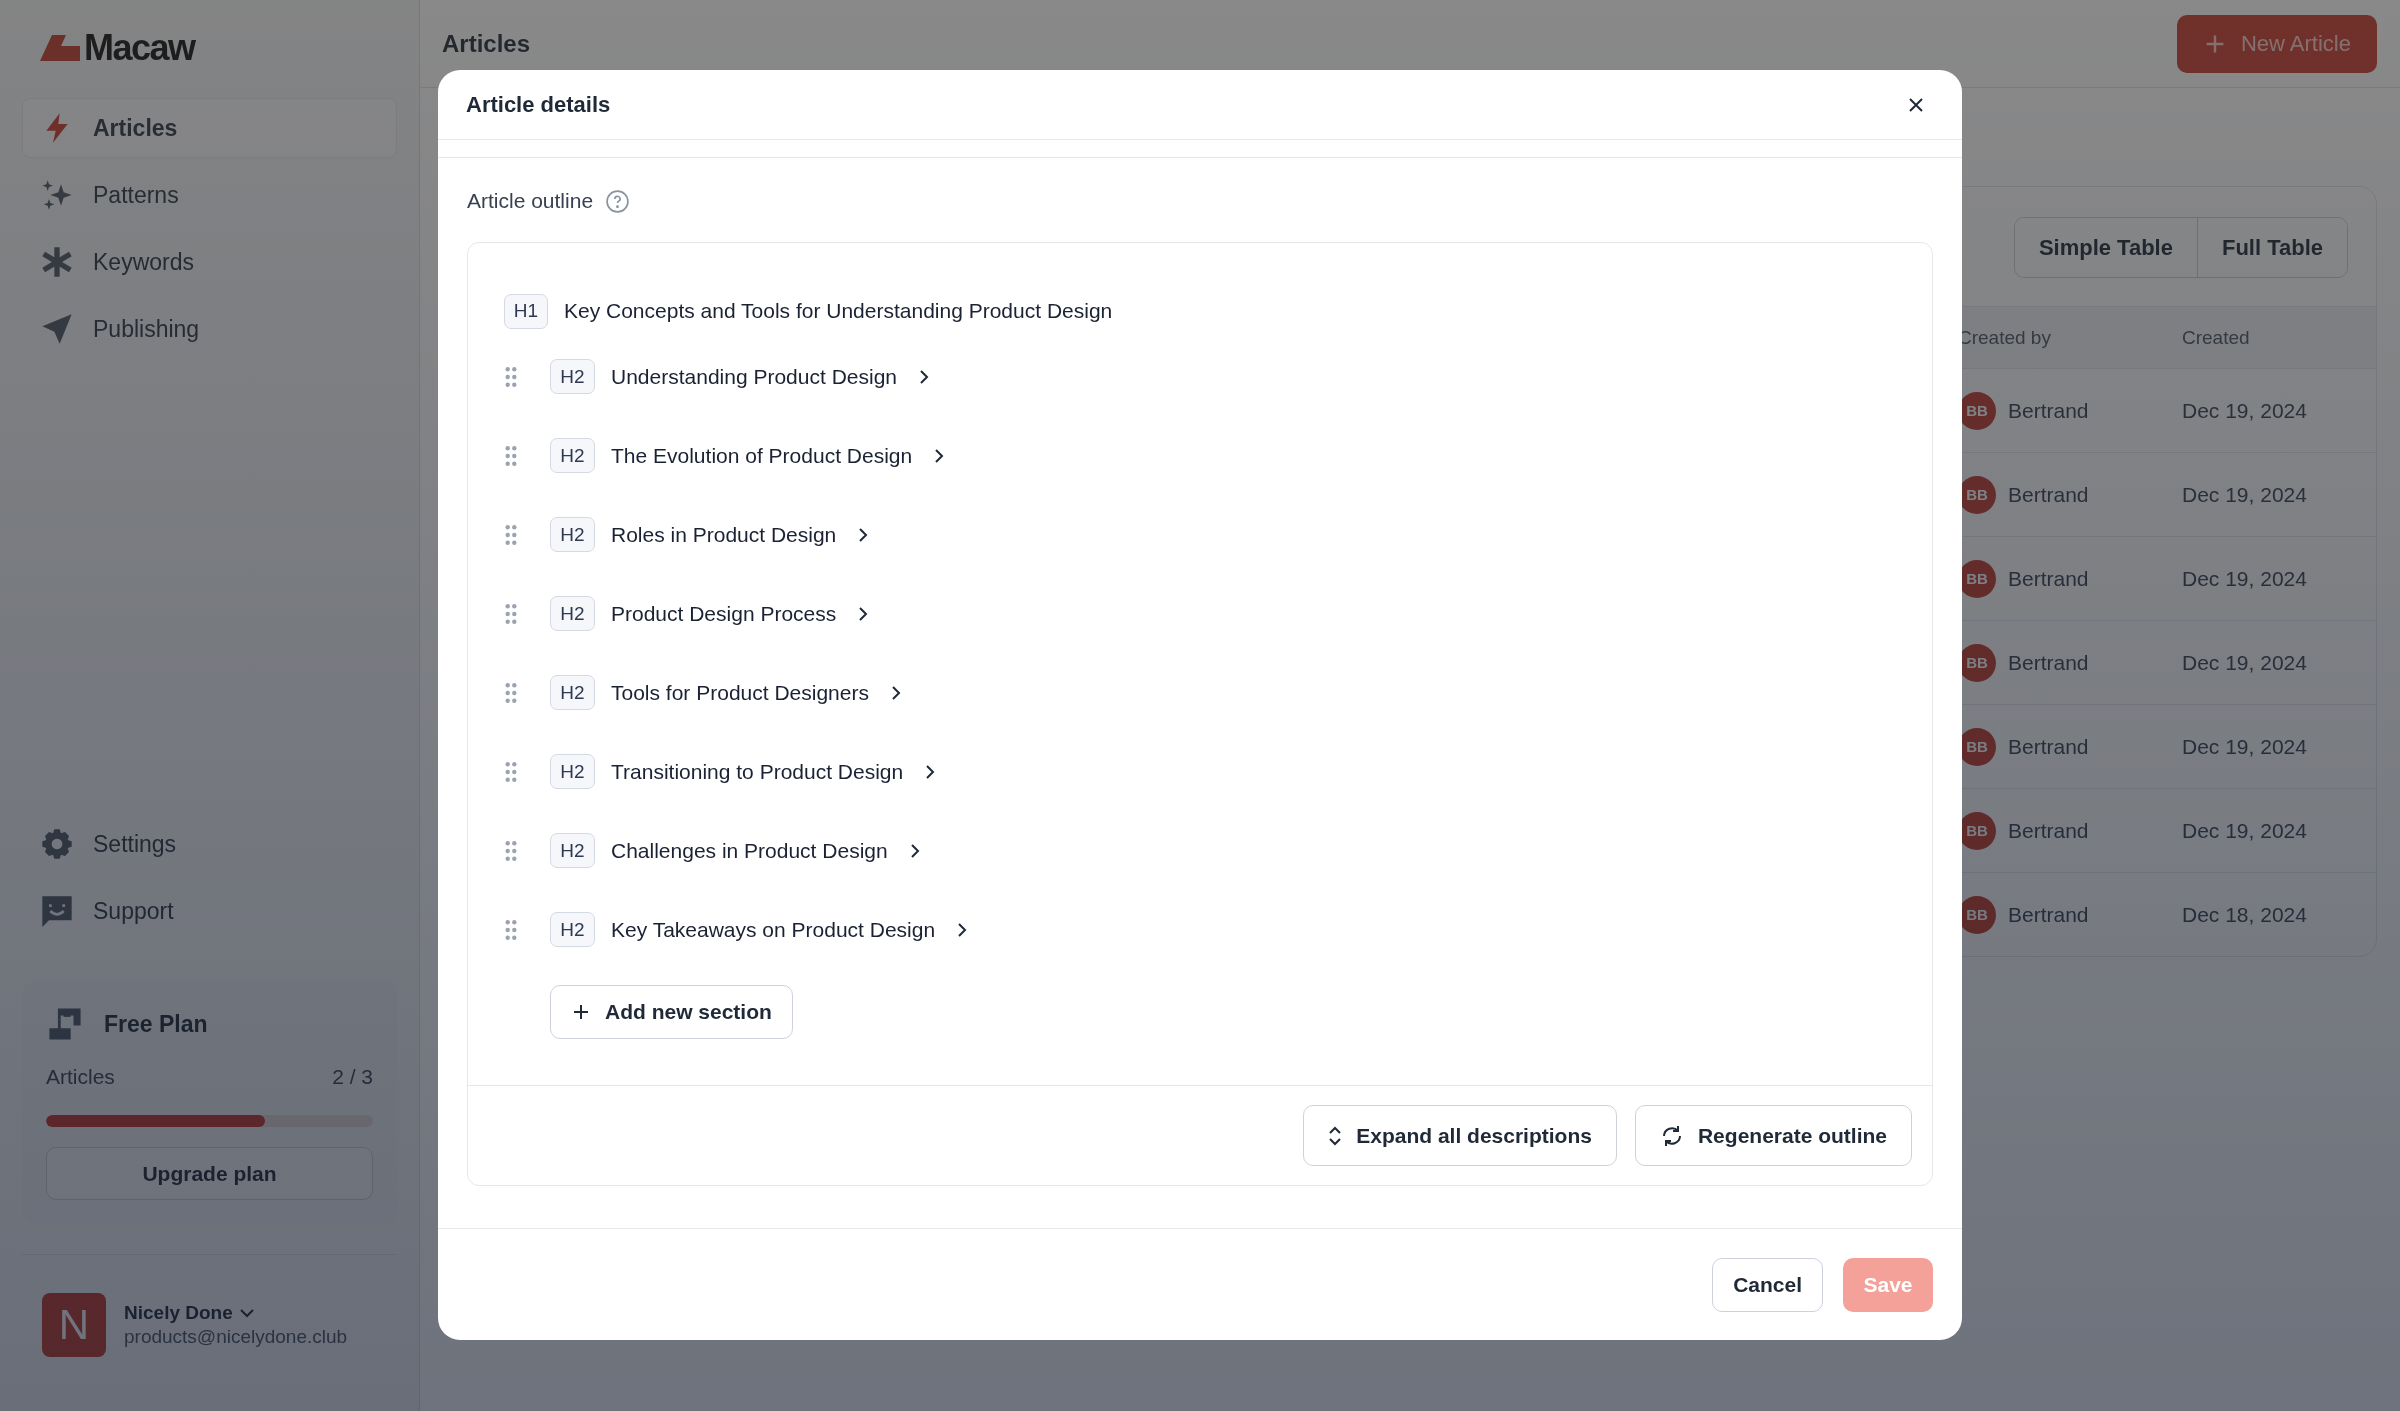 The width and height of the screenshot is (2400, 1411). I want to click on outline-heading: The Evolution of Product Design, so click(762, 455).